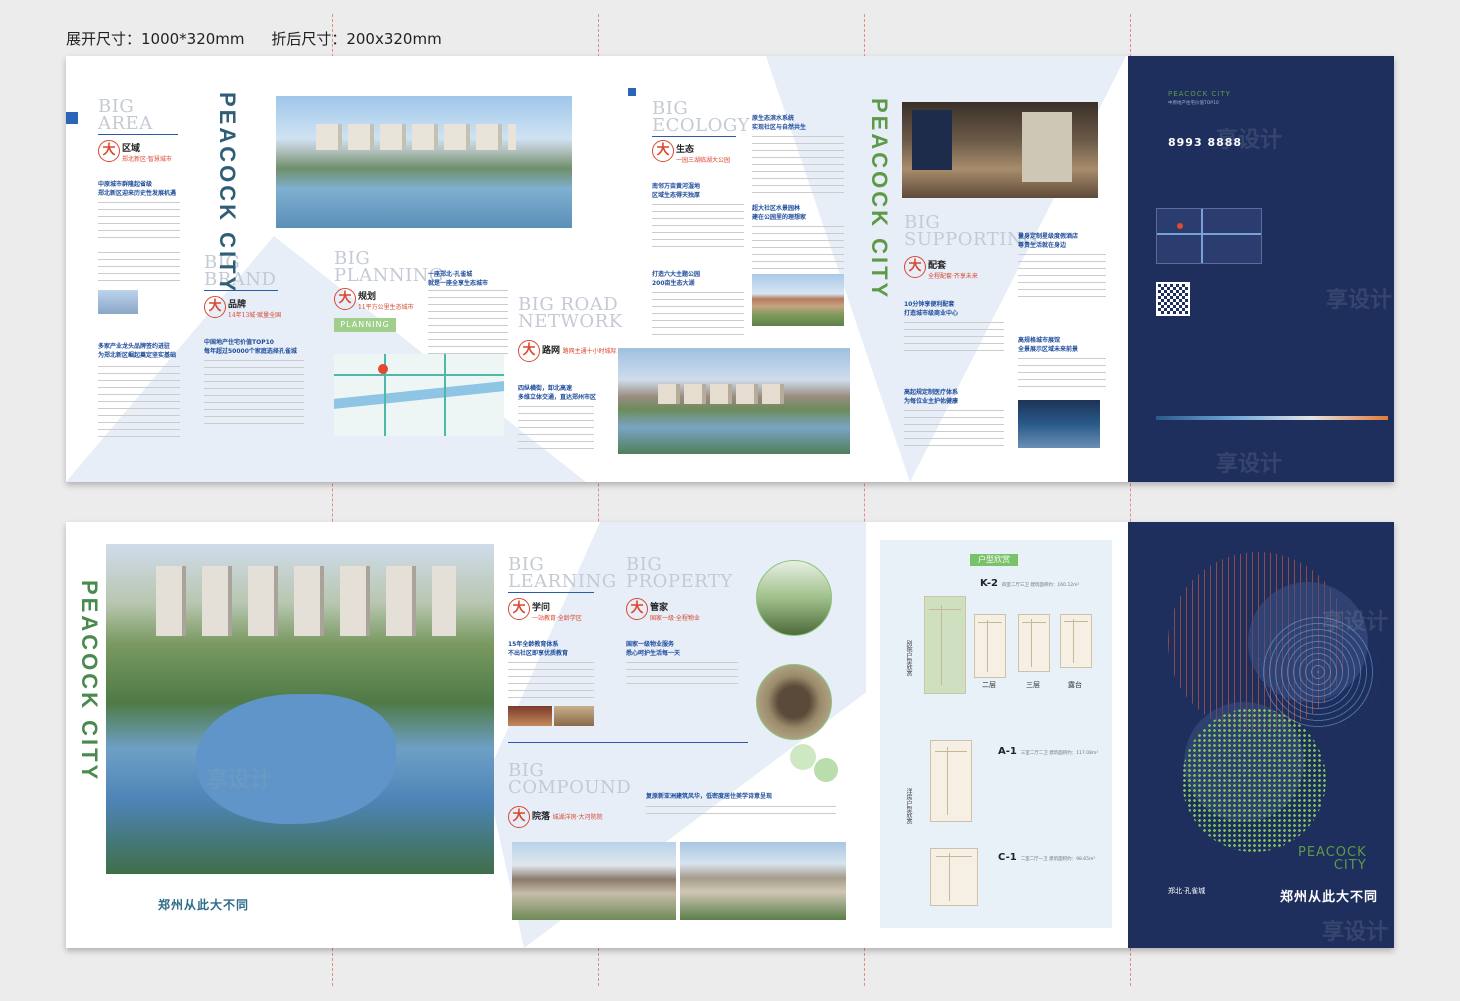  Describe the element at coordinates (763, 881) in the screenshot. I see `apartment-photo` at that location.